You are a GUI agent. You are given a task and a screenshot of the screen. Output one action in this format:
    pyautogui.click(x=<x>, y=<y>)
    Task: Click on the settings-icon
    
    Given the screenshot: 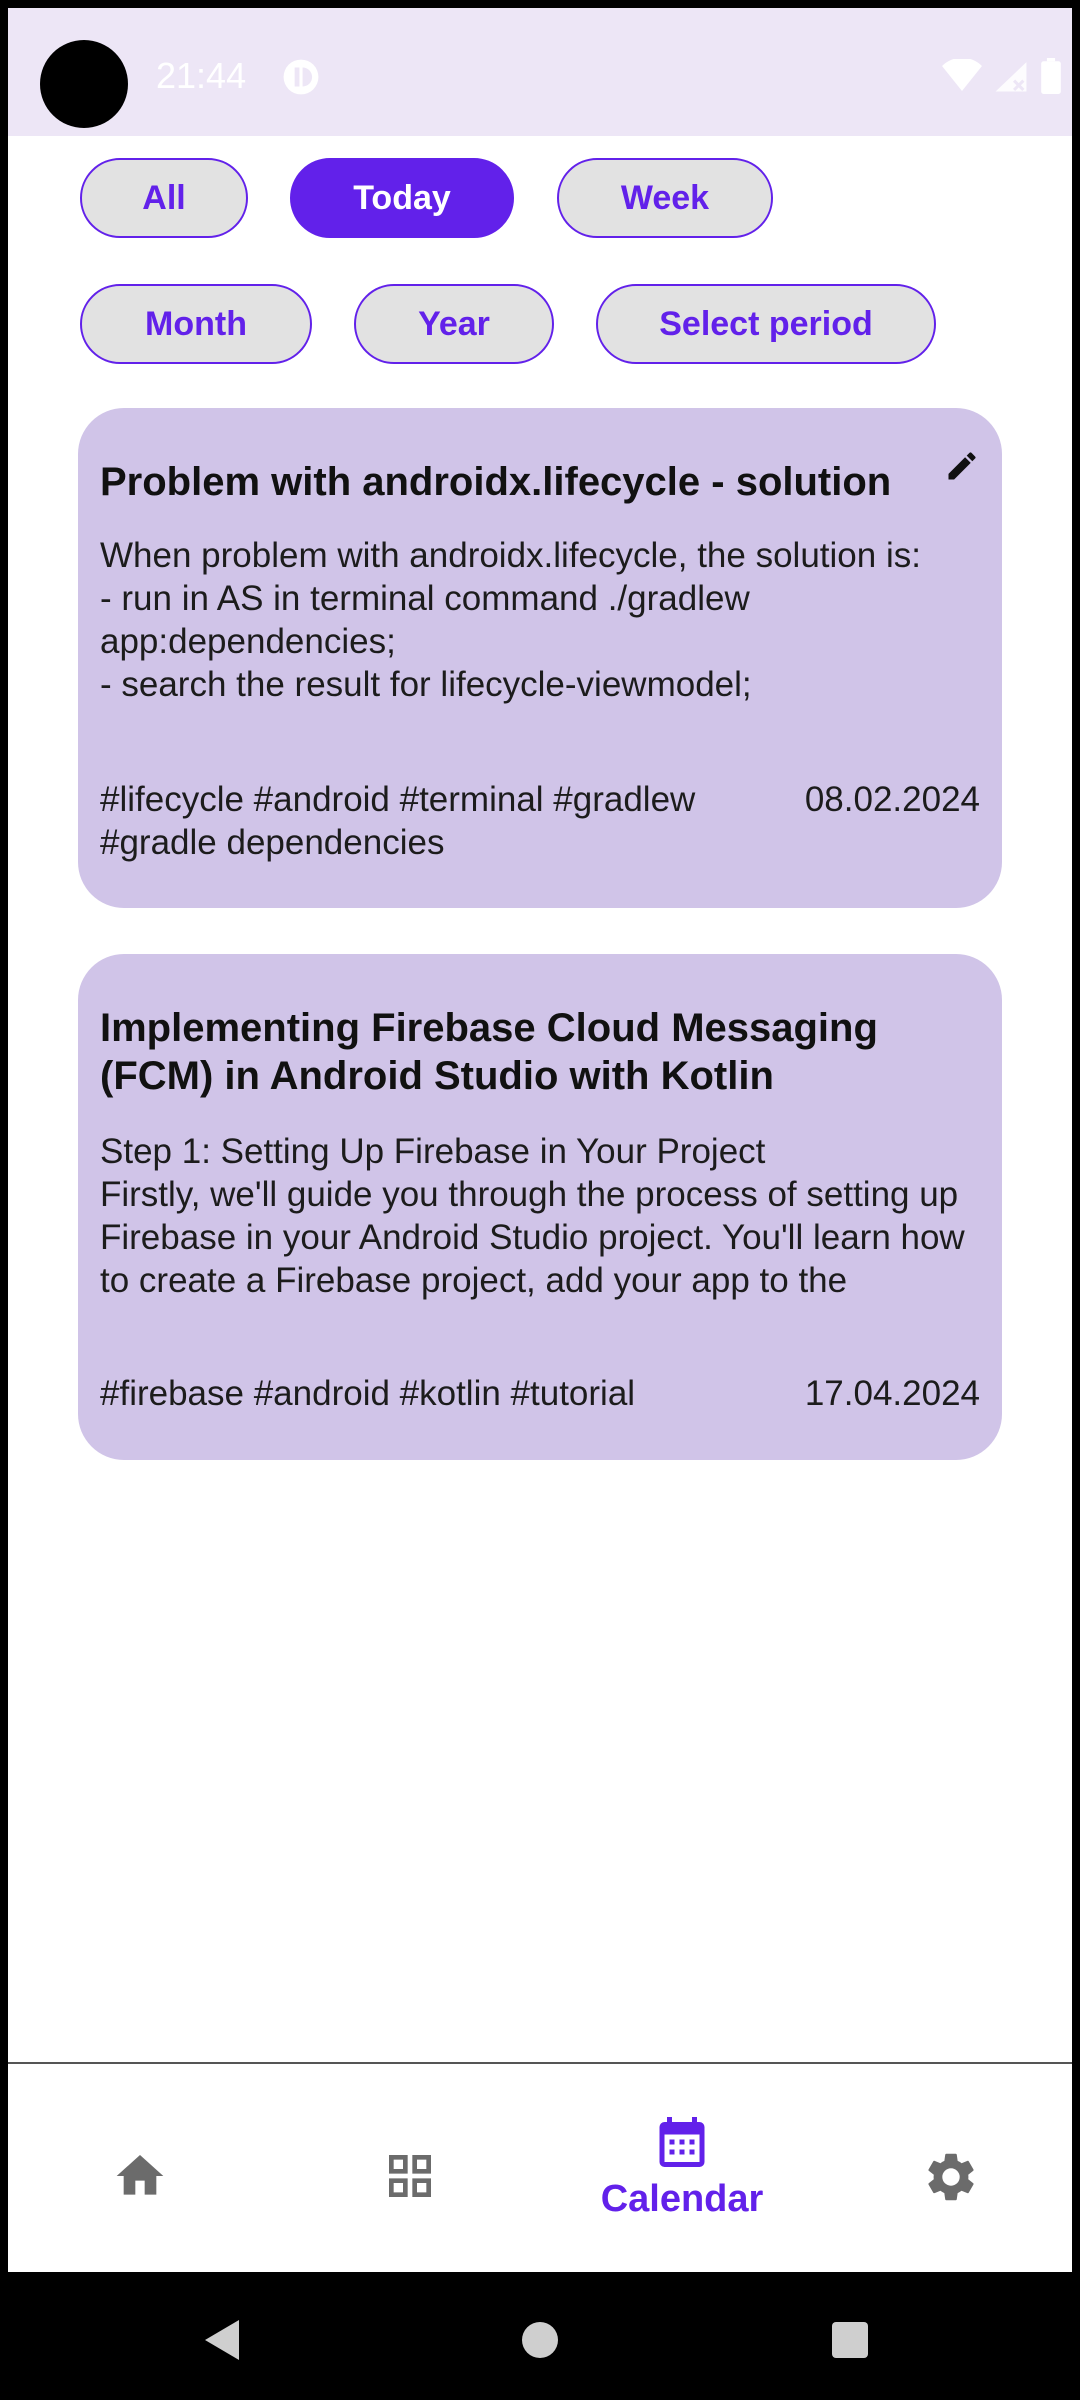 What is the action you would take?
    pyautogui.click(x=951, y=2177)
    